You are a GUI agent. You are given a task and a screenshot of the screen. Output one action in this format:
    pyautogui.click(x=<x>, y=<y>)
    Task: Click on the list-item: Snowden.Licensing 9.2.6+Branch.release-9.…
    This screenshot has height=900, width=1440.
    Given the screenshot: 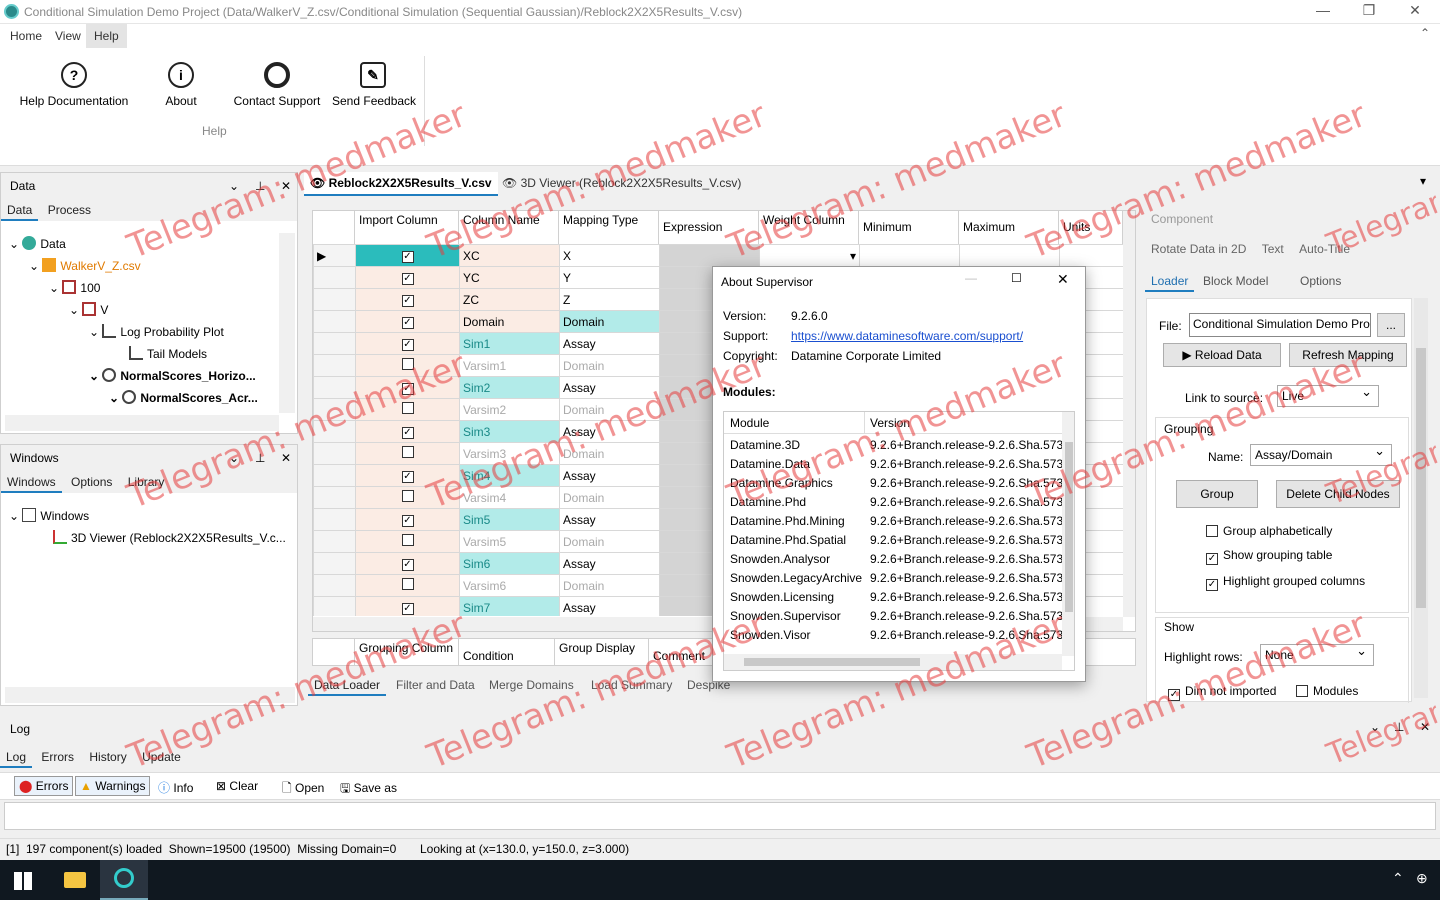 What is the action you would take?
    pyautogui.click(x=893, y=597)
    